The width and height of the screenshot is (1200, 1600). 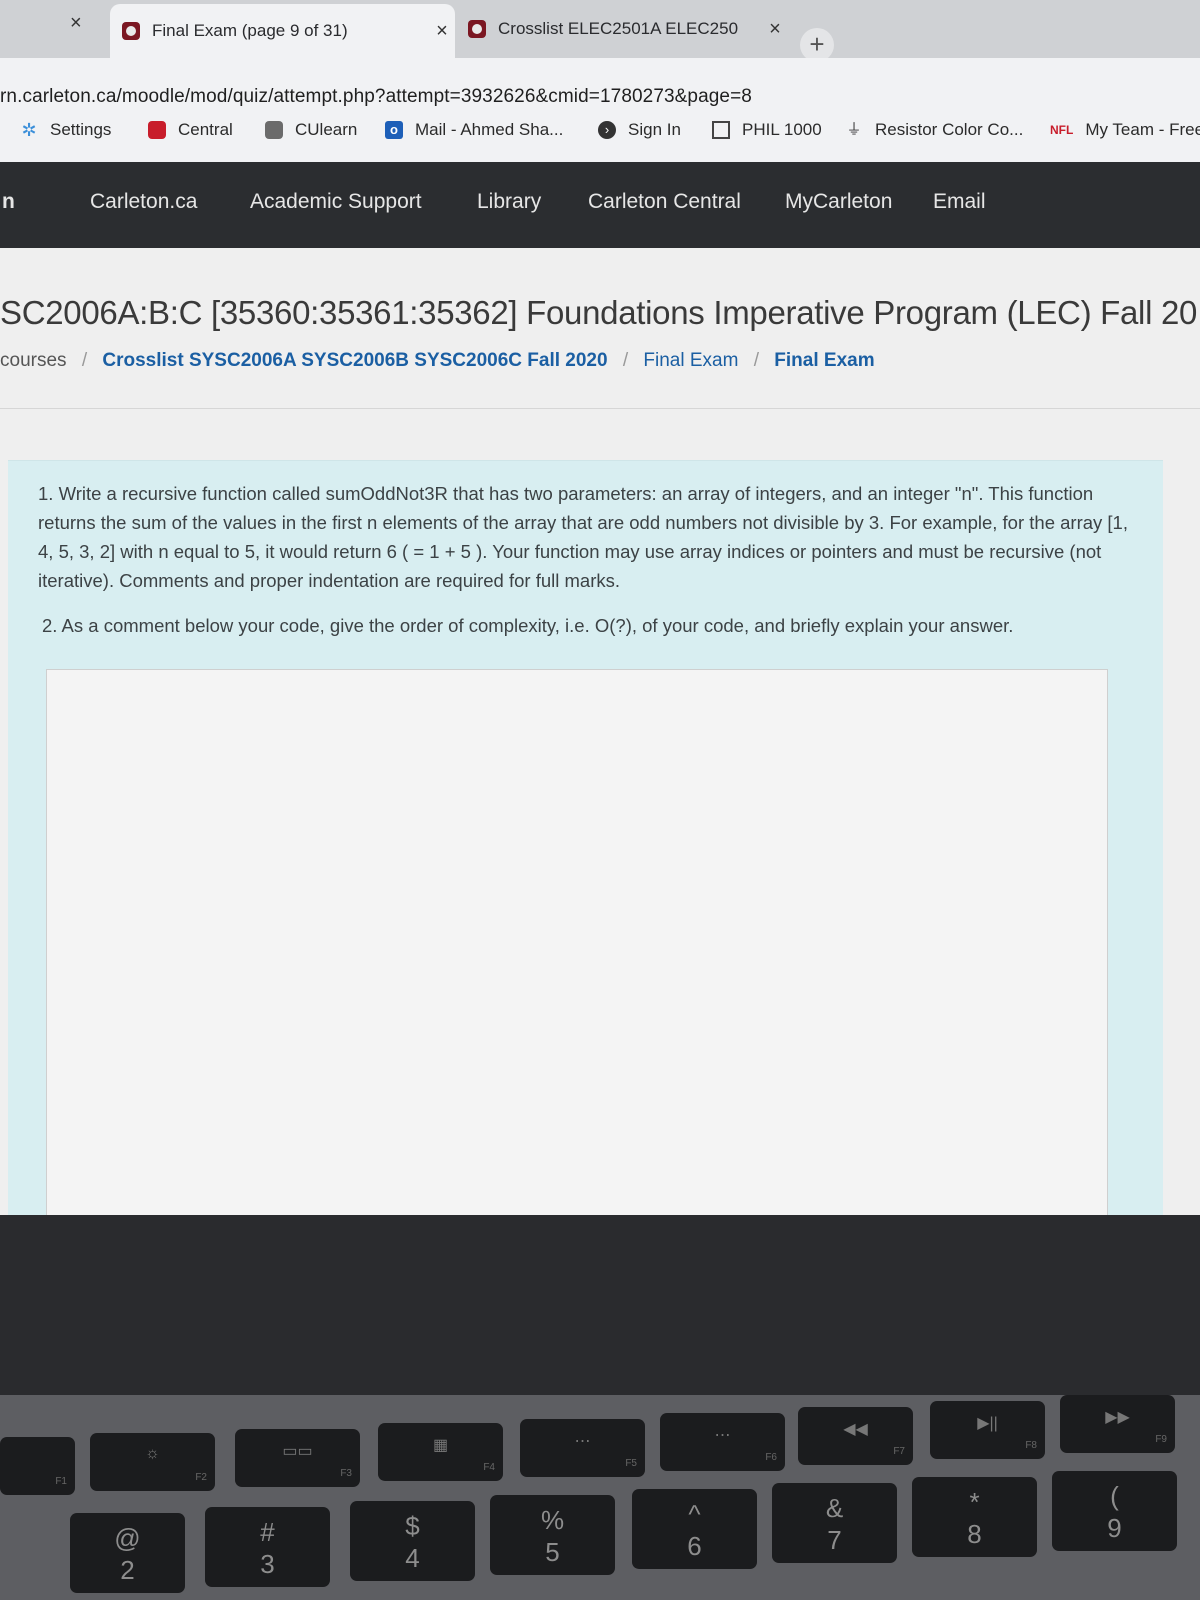 I want to click on key-5-shift: %, so click(x=552, y=1520).